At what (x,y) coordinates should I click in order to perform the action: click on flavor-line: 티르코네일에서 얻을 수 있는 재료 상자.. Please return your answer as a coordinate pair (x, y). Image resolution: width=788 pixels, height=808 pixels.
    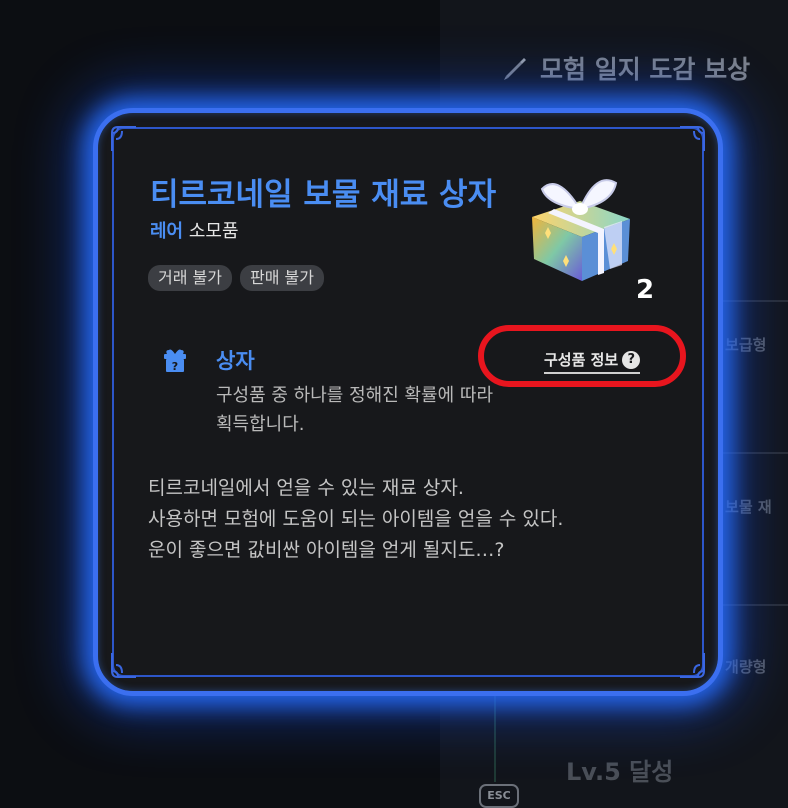
    Looking at the image, I should click on (306, 488).